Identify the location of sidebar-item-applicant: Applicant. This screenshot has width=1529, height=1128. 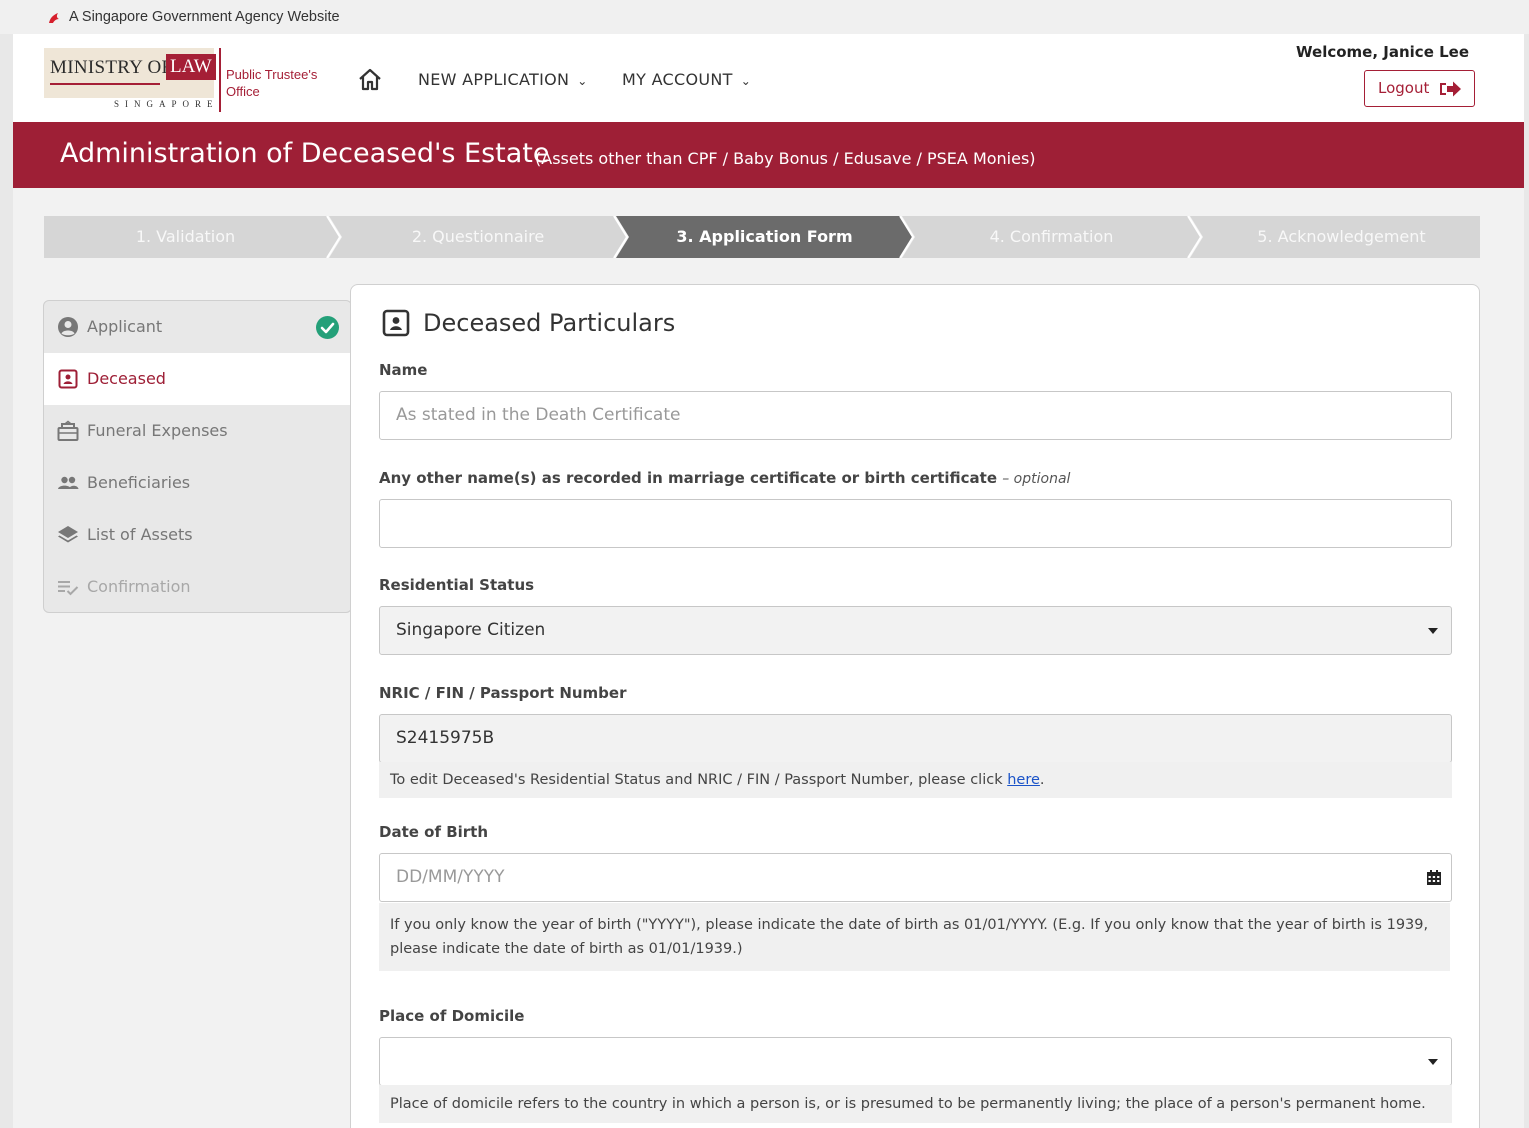
(197, 327).